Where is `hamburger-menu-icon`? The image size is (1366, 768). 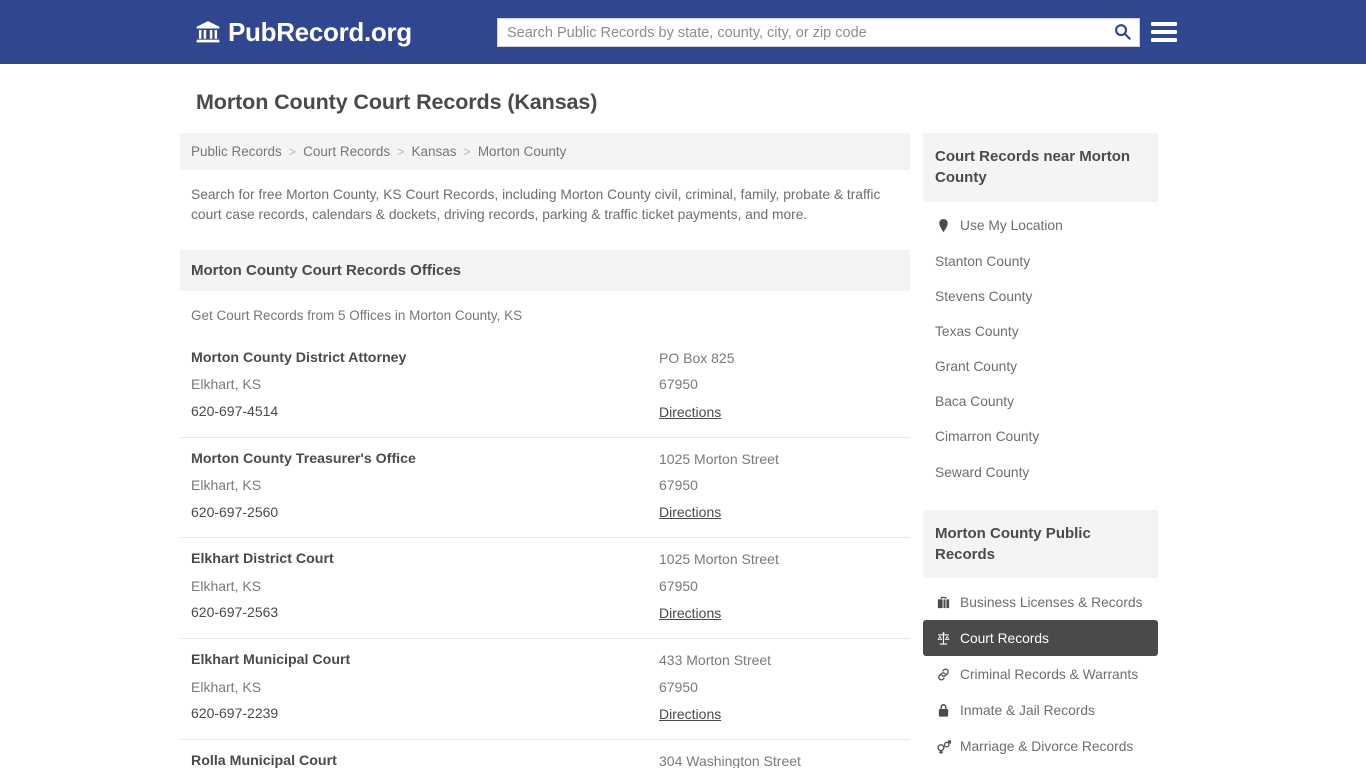 hamburger-menu-icon is located at coordinates (1164, 32).